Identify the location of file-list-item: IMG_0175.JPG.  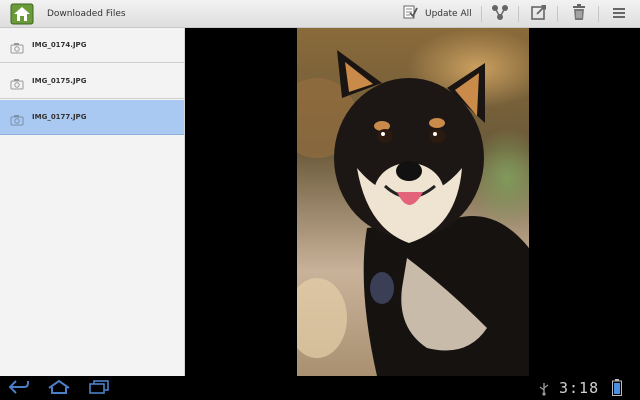
(92, 81).